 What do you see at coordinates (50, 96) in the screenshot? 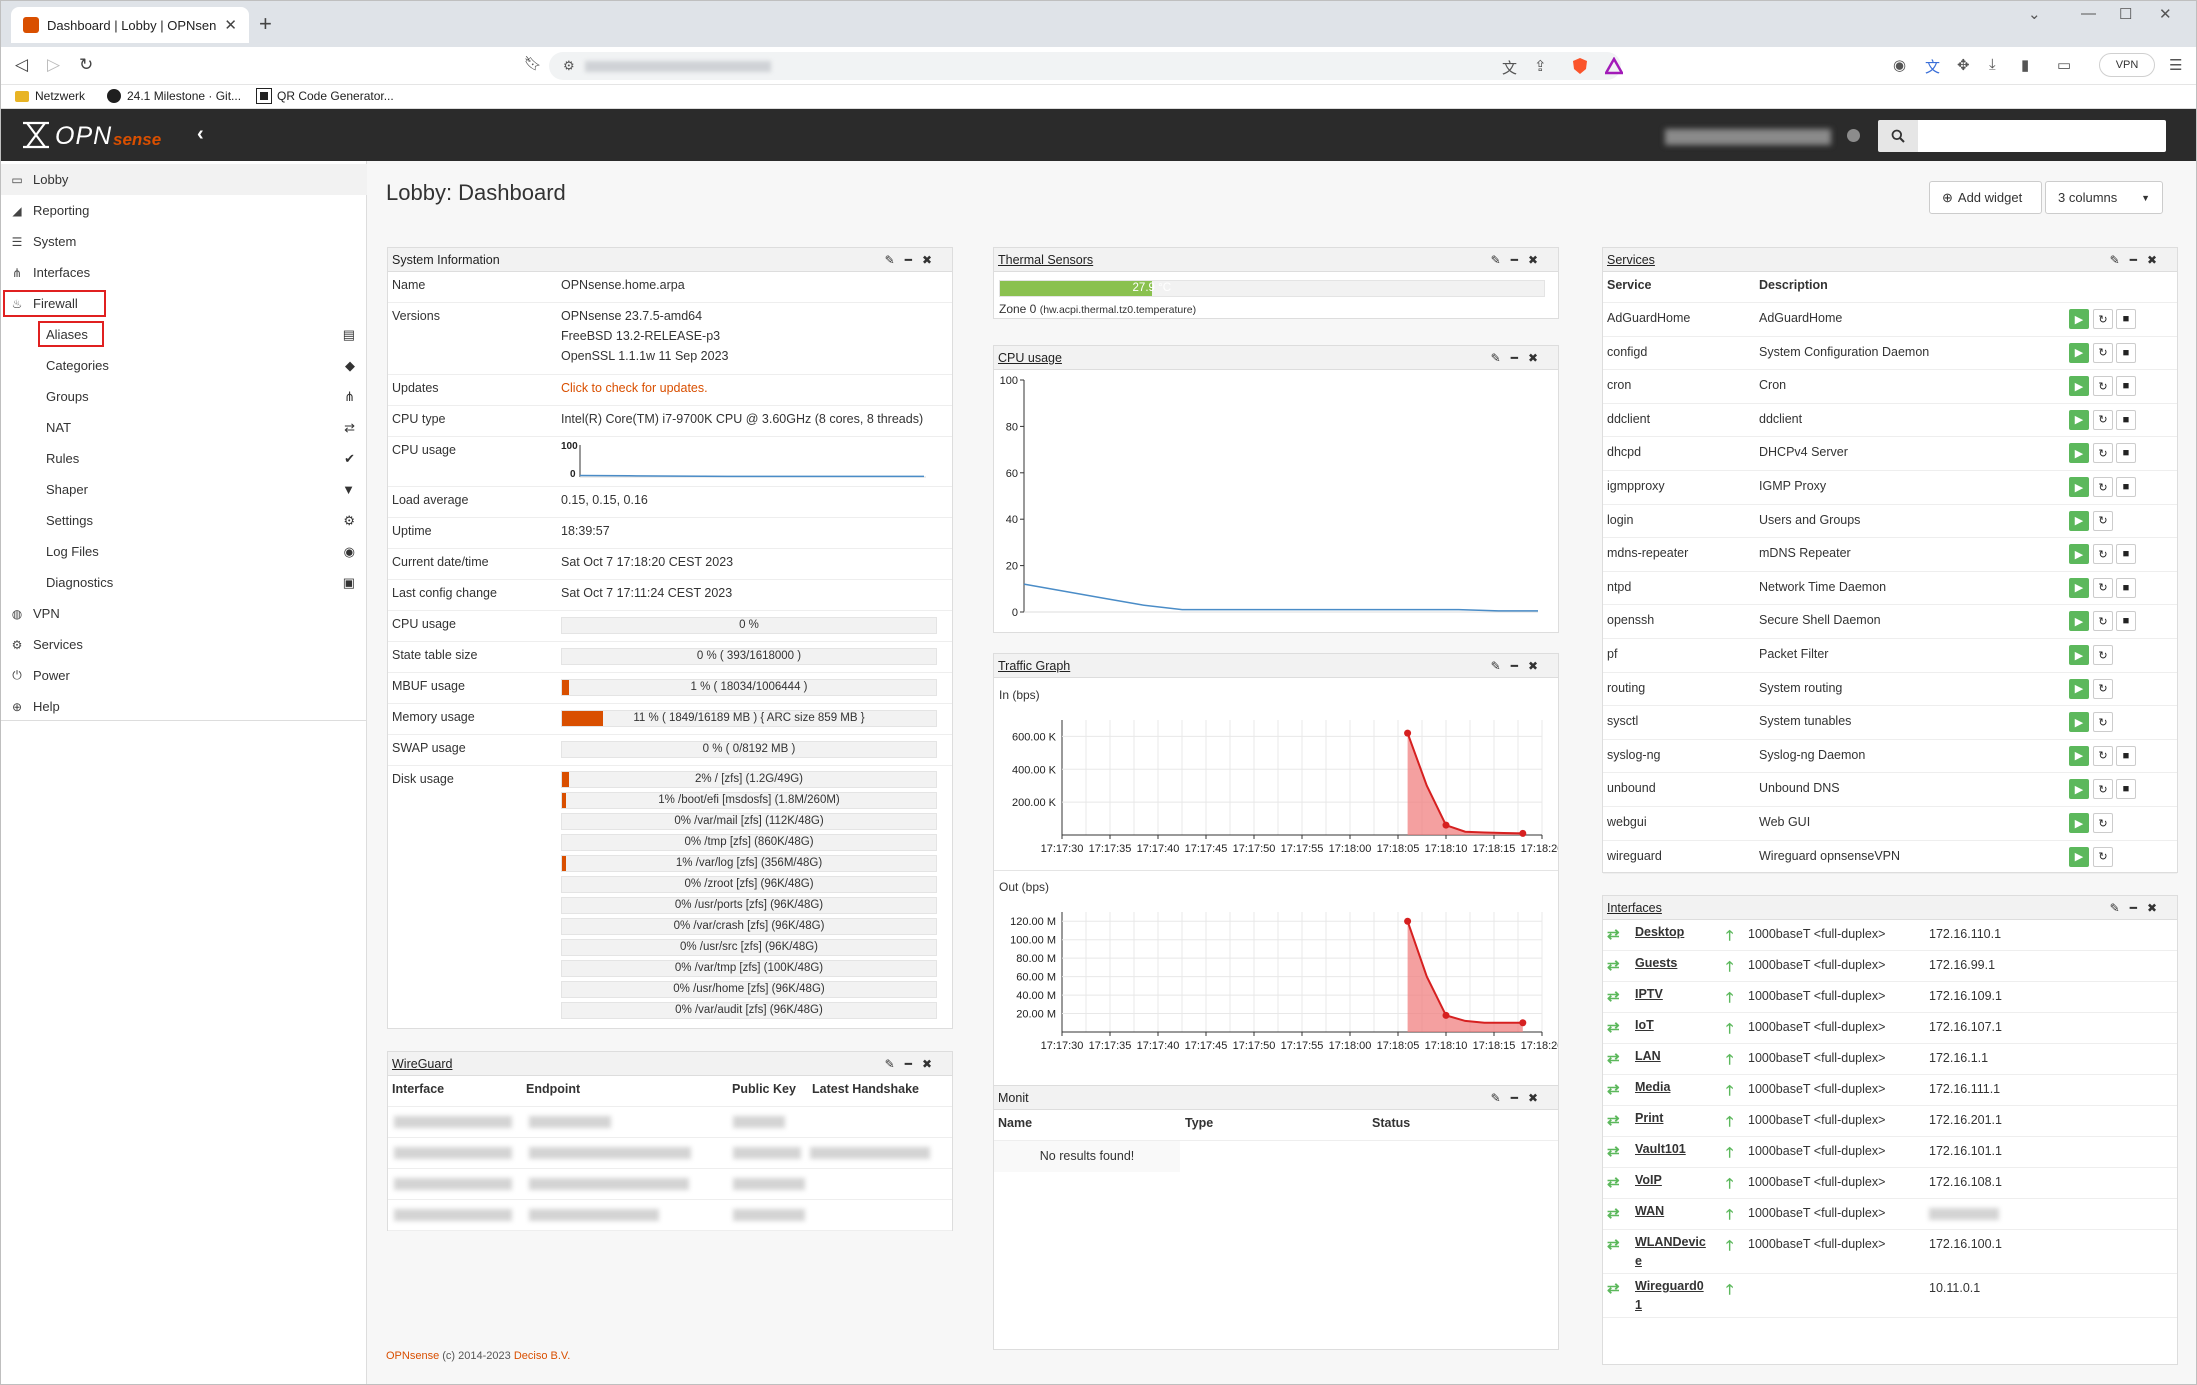
I see `bookmark-netzwerk: Netzwerk` at bounding box center [50, 96].